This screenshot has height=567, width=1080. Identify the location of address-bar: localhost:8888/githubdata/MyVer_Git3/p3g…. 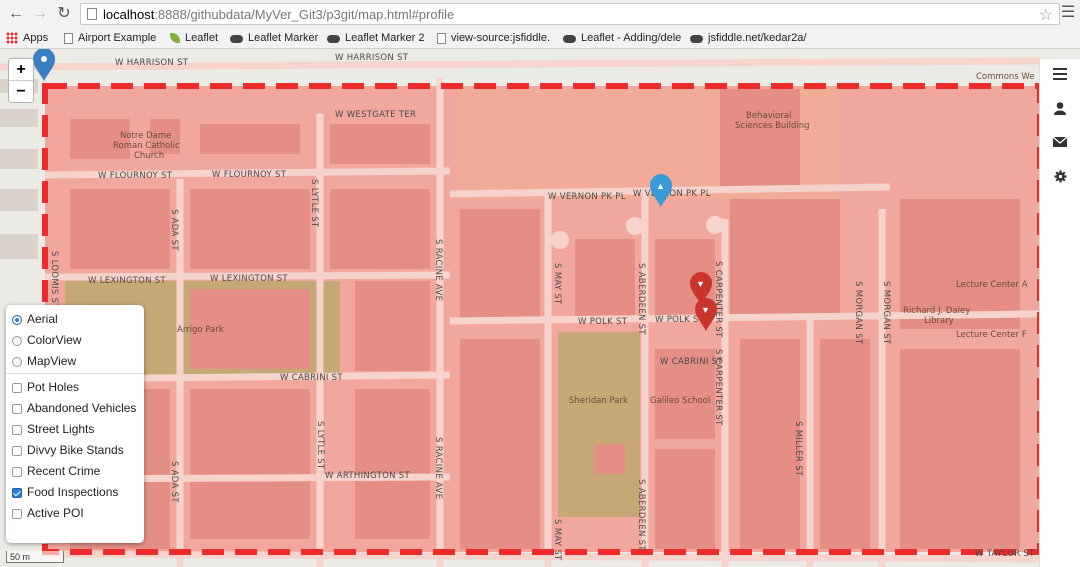
(570, 14).